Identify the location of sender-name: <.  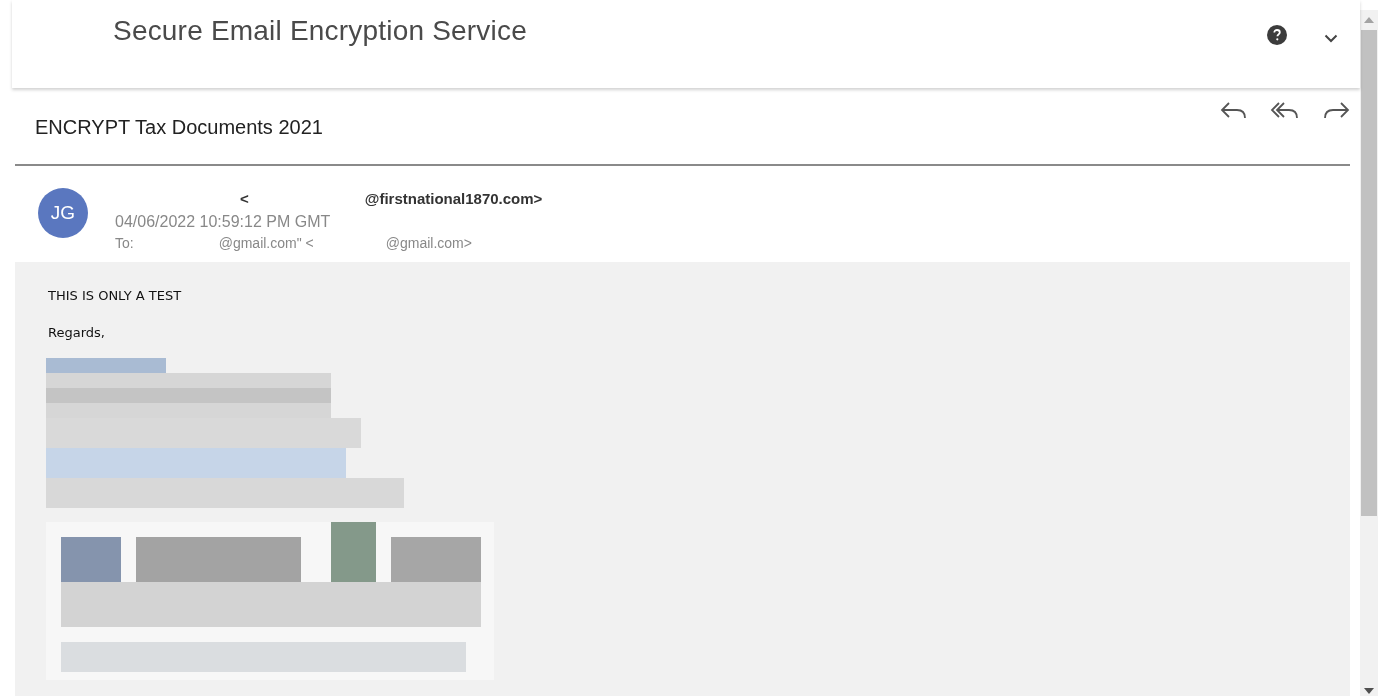
(244, 198).